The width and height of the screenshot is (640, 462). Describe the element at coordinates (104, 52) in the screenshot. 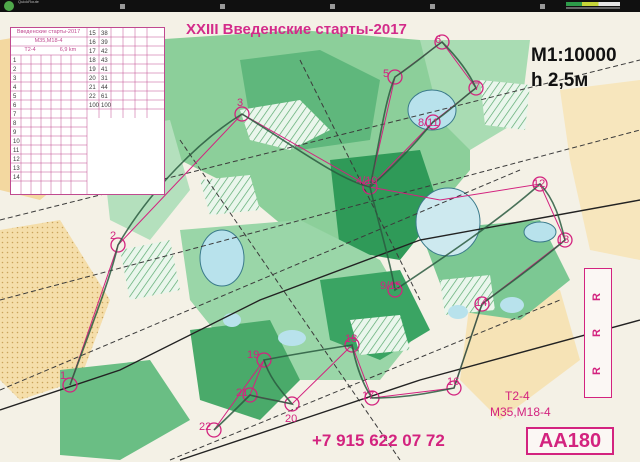

I see `legend-control-code: 42` at that location.